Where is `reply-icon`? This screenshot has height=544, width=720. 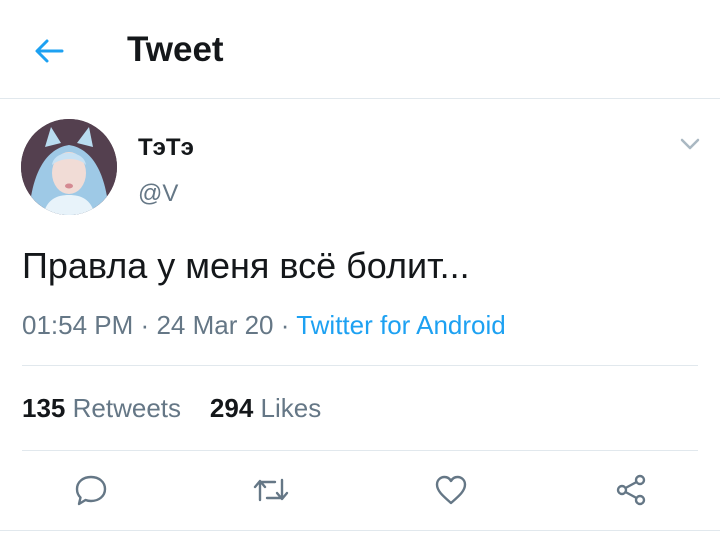 reply-icon is located at coordinates (91, 490).